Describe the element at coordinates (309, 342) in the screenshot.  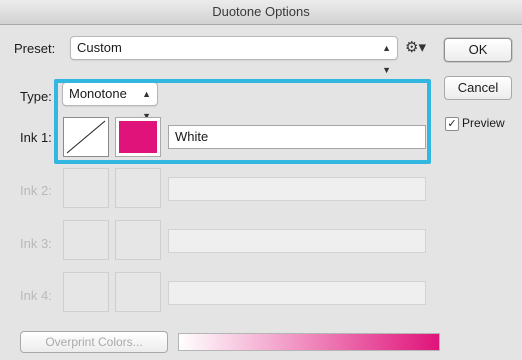
I see `ramp-gradient-bar` at that location.